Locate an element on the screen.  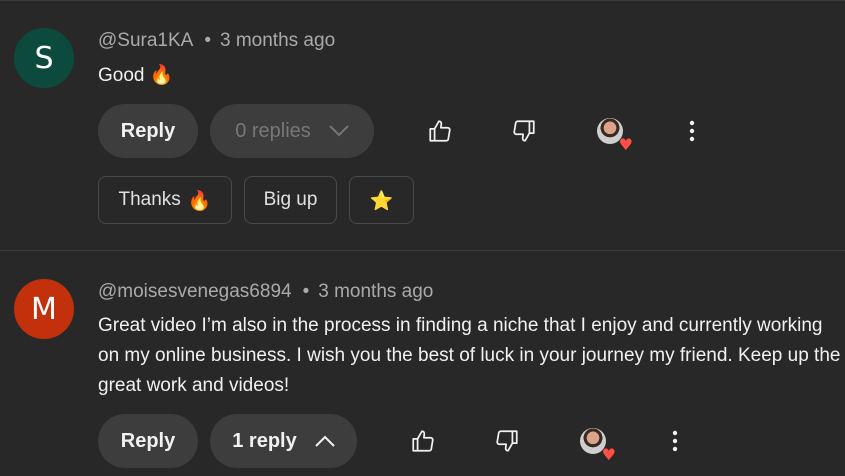
avatar: S is located at coordinates (44, 58).